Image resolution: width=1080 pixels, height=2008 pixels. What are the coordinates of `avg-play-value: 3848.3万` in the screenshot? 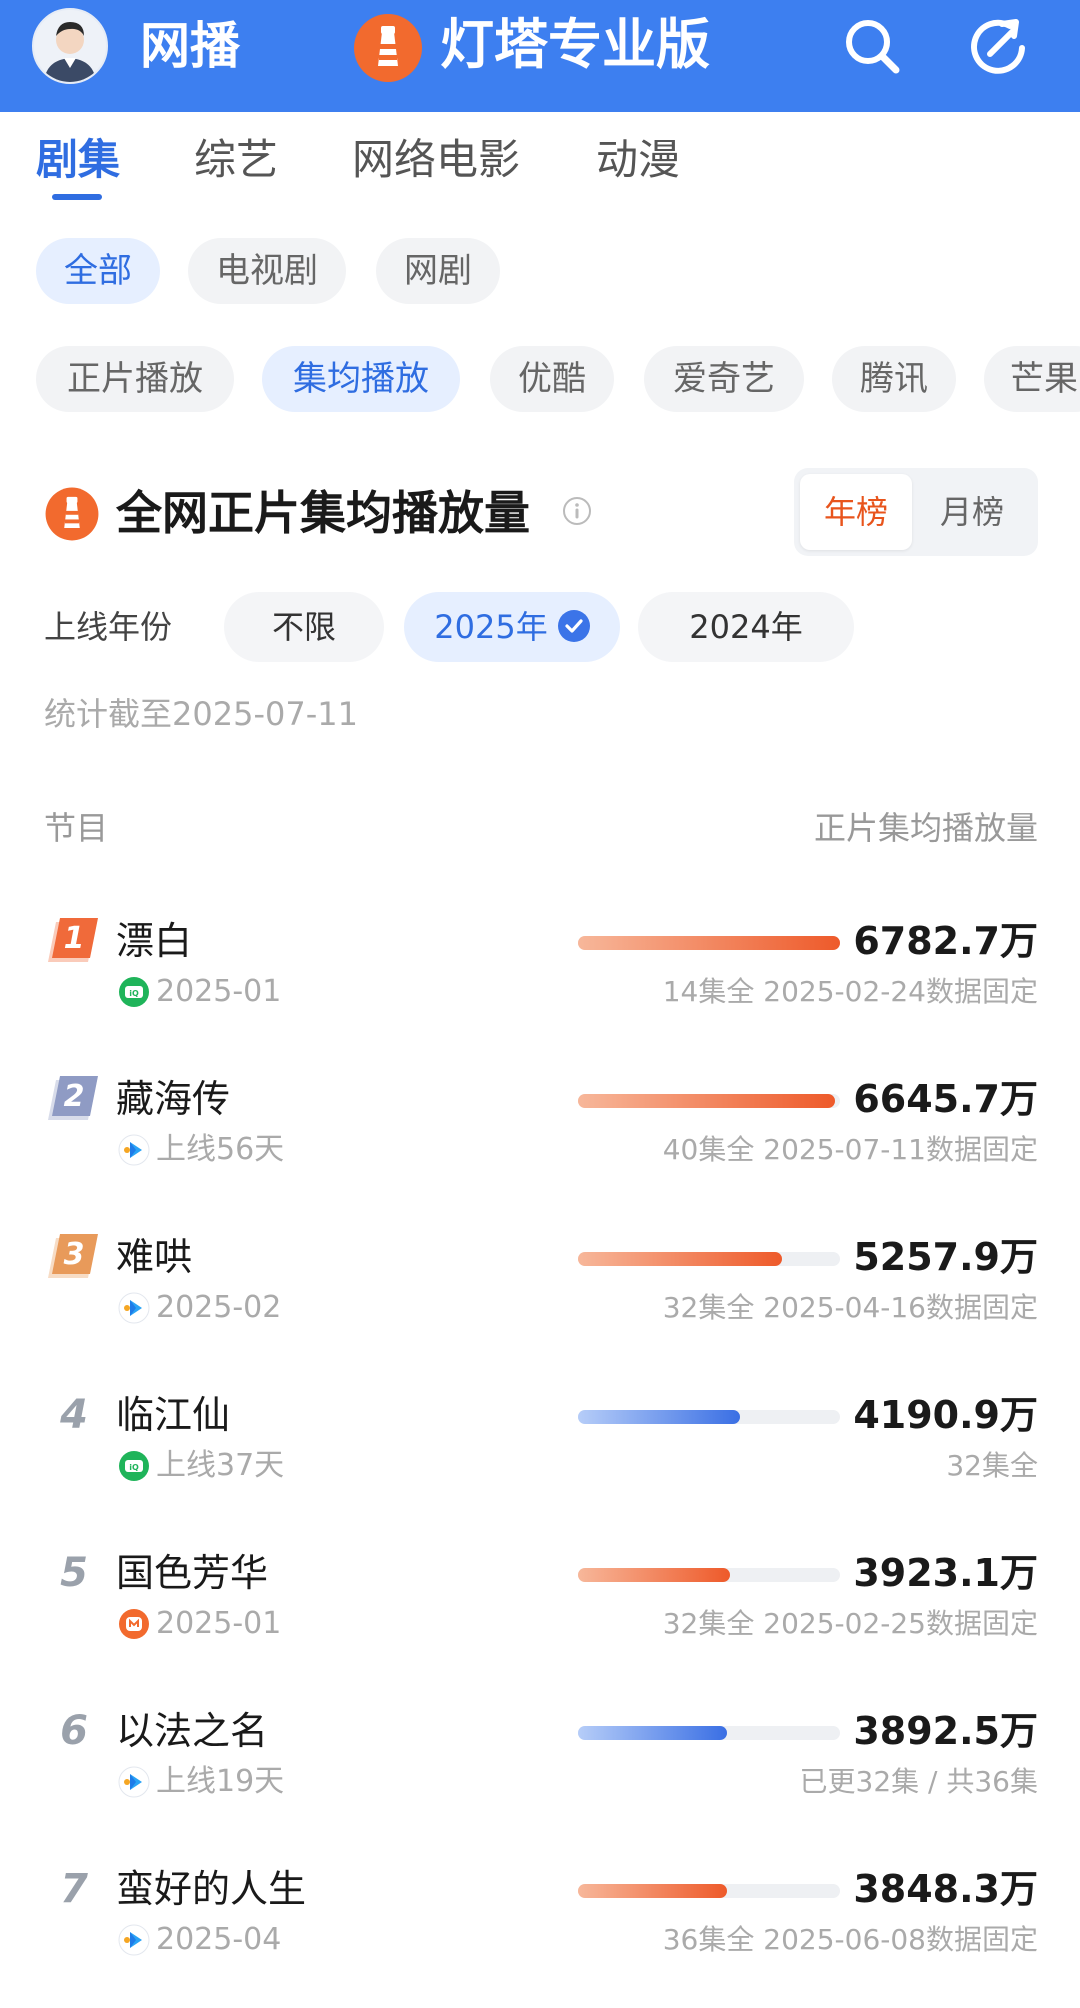 It's located at (945, 1889).